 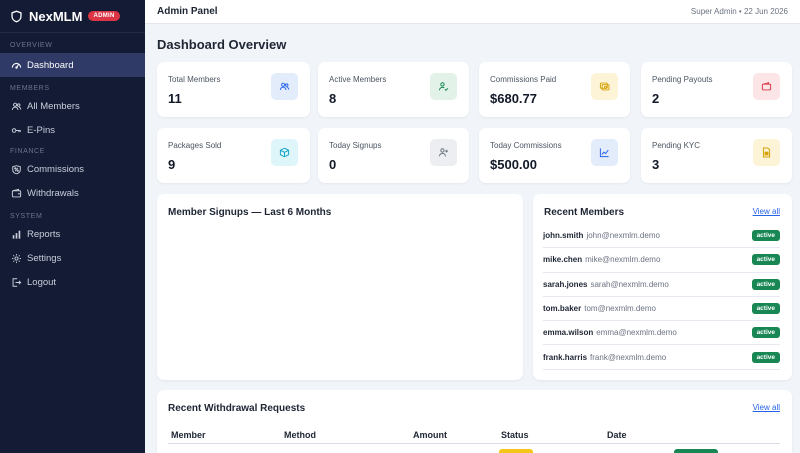 I want to click on sidebar-item-label: Commissions, so click(x=56, y=169).